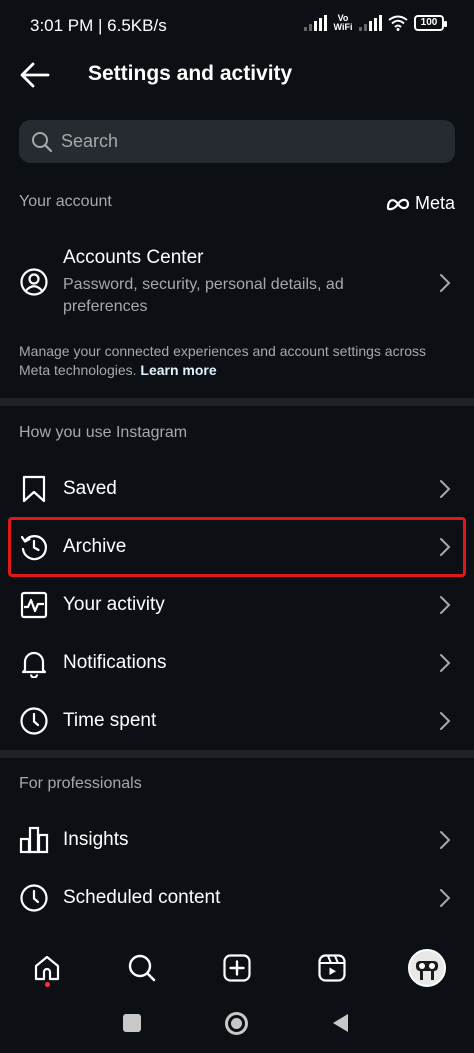 The width and height of the screenshot is (474, 1053). I want to click on arrow-left-icon, so click(35, 75).